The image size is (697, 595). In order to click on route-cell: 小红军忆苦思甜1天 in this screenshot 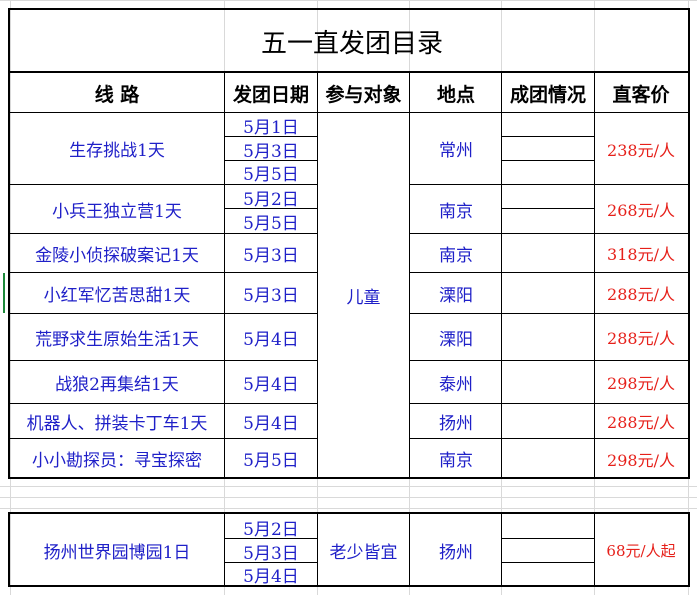, I will do `click(117, 295)`.